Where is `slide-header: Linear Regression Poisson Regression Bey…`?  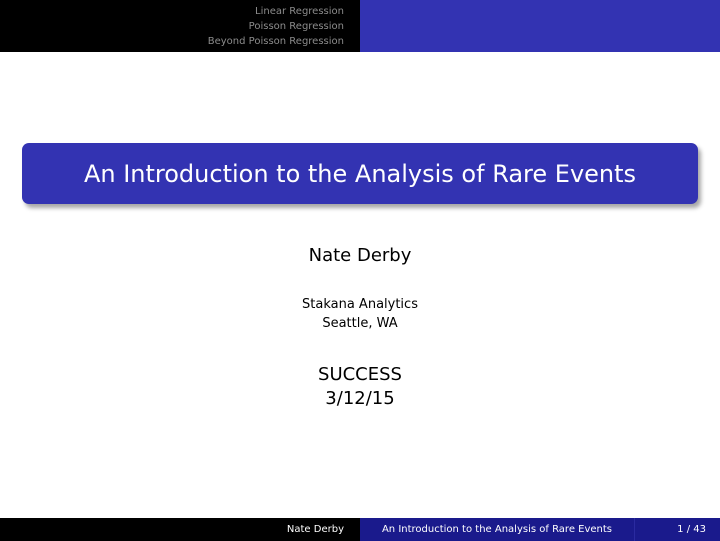
slide-header: Linear Regression Poisson Regression Bey… is located at coordinates (360, 26).